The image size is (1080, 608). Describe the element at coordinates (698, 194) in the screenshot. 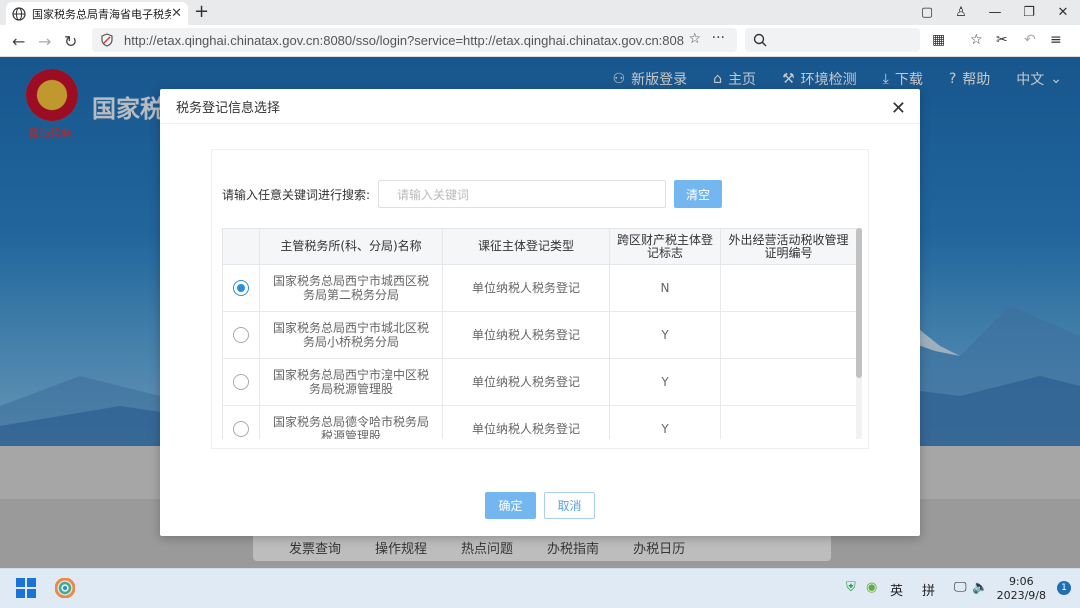

I see `clear-button: 清空` at that location.